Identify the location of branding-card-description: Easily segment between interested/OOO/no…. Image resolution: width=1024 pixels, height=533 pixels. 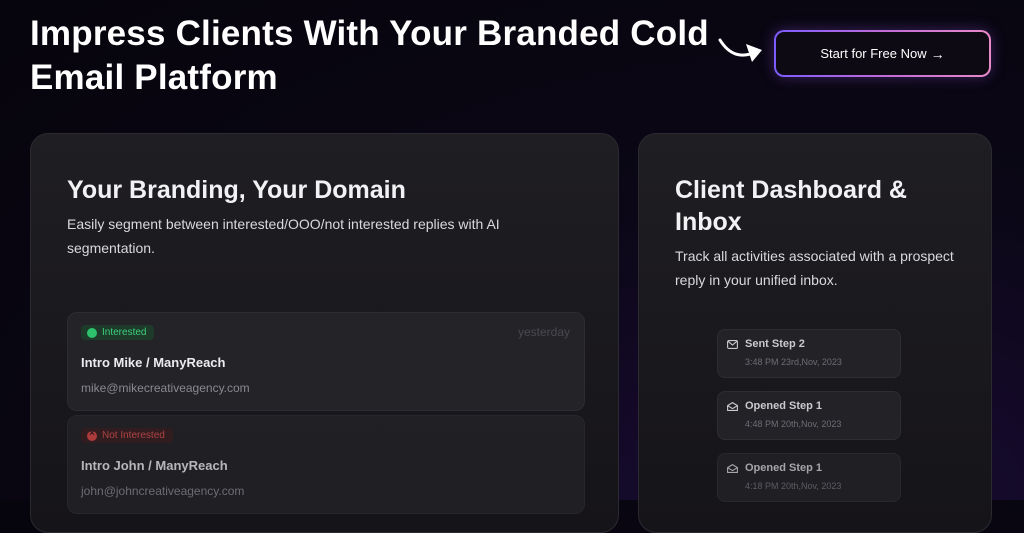
(283, 236).